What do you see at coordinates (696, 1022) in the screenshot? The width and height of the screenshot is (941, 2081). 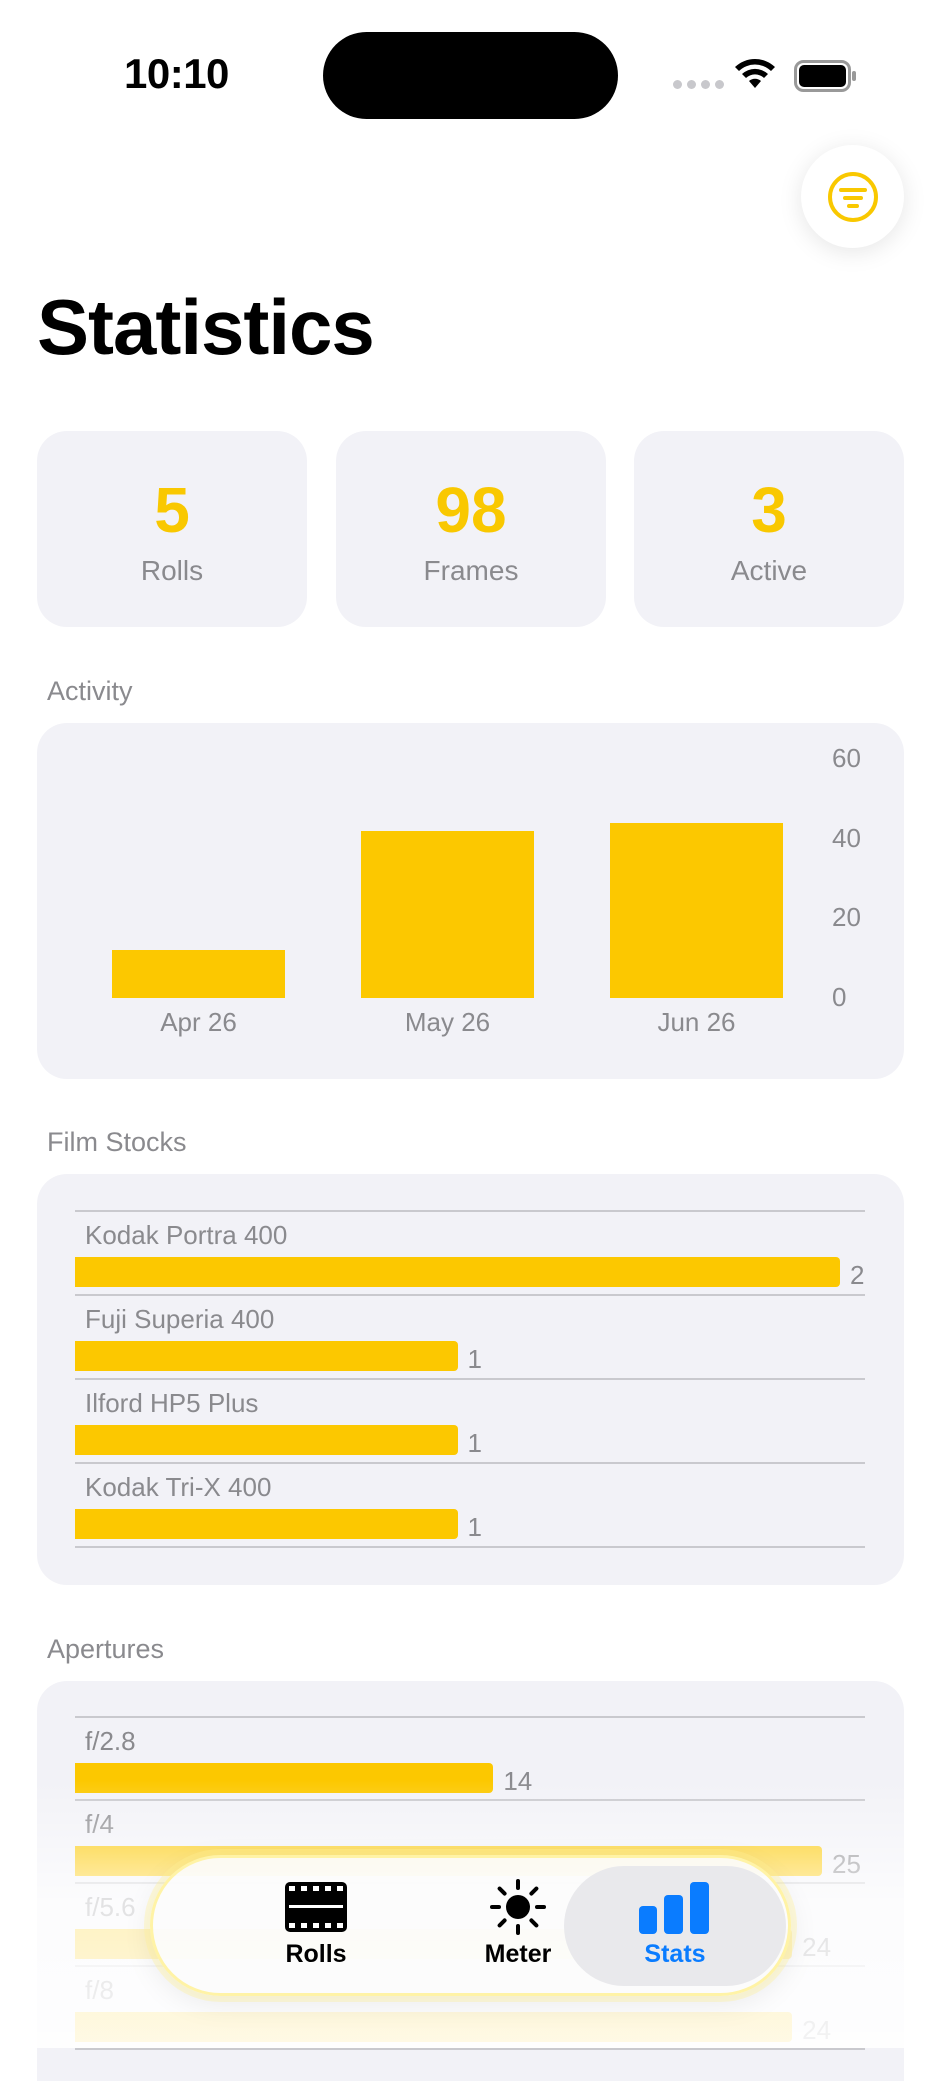 I see `activity-x-label: Jun 26` at bounding box center [696, 1022].